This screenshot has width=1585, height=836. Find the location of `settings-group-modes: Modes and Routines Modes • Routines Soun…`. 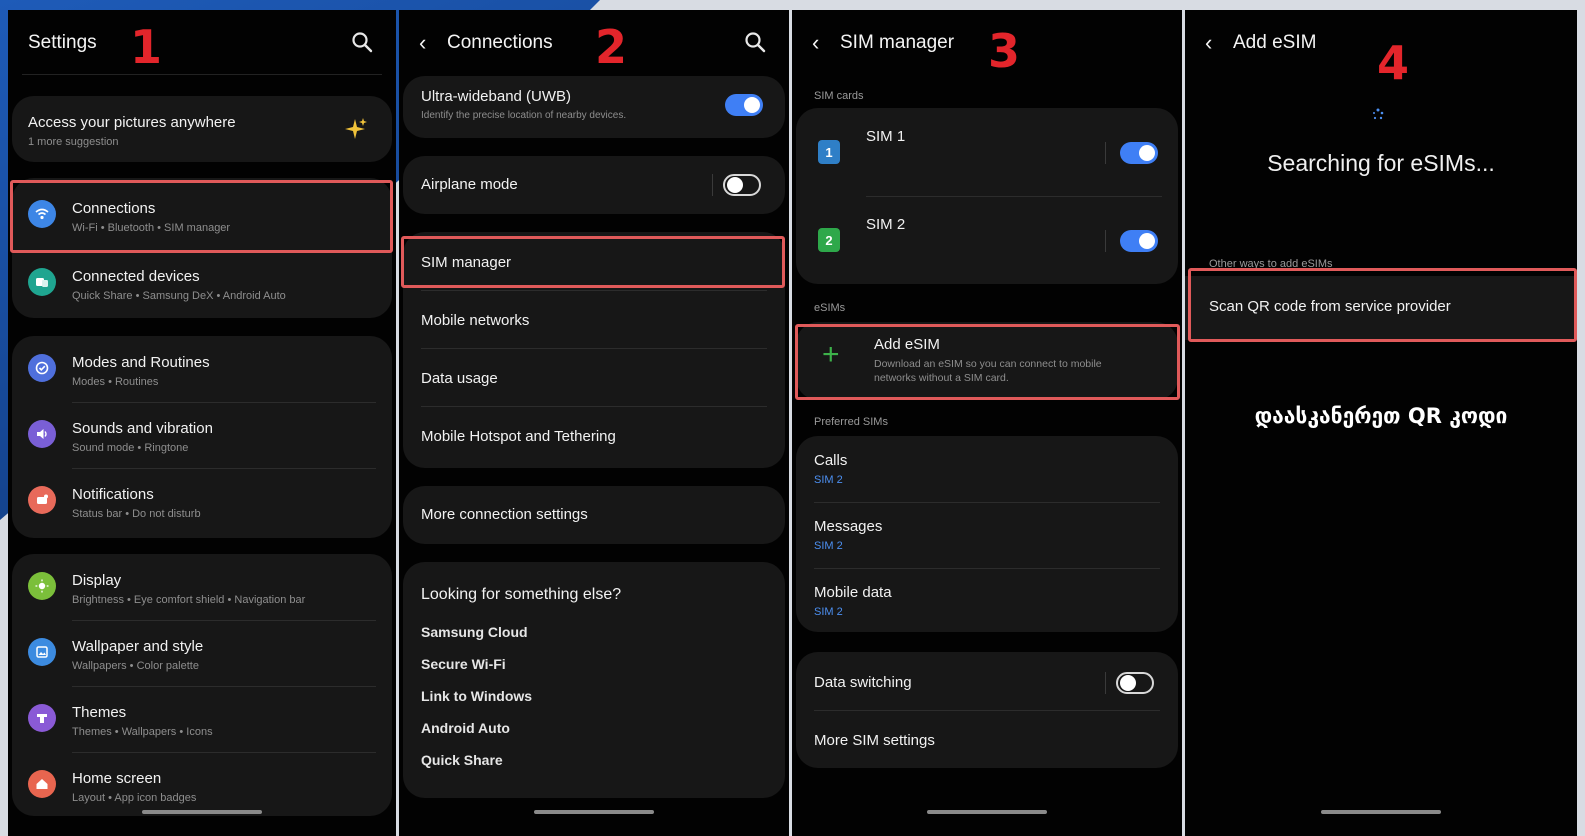

settings-group-modes: Modes and Routines Modes • Routines Soun… is located at coordinates (202, 437).